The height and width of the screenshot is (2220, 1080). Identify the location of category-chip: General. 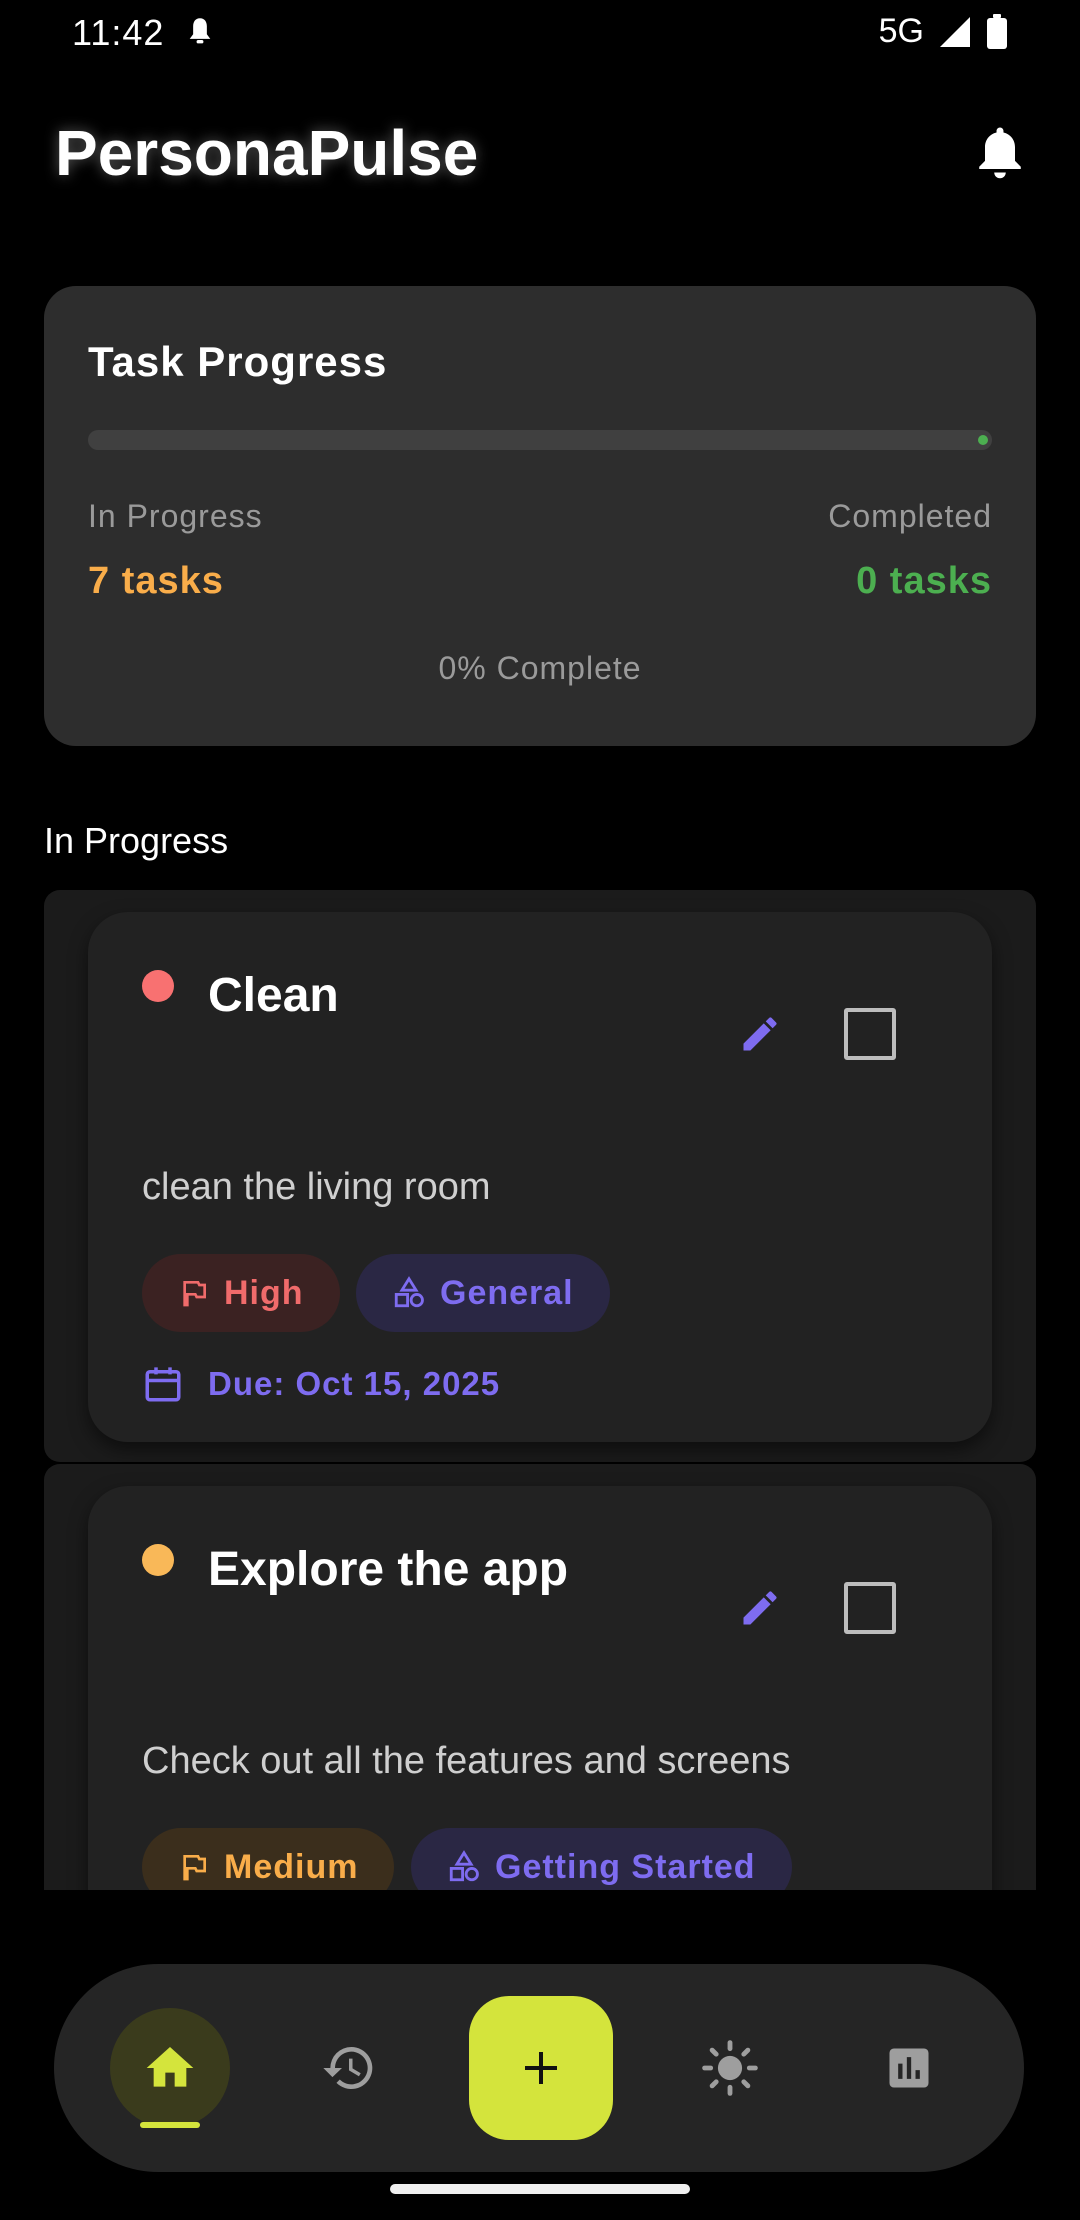
(483, 1293).